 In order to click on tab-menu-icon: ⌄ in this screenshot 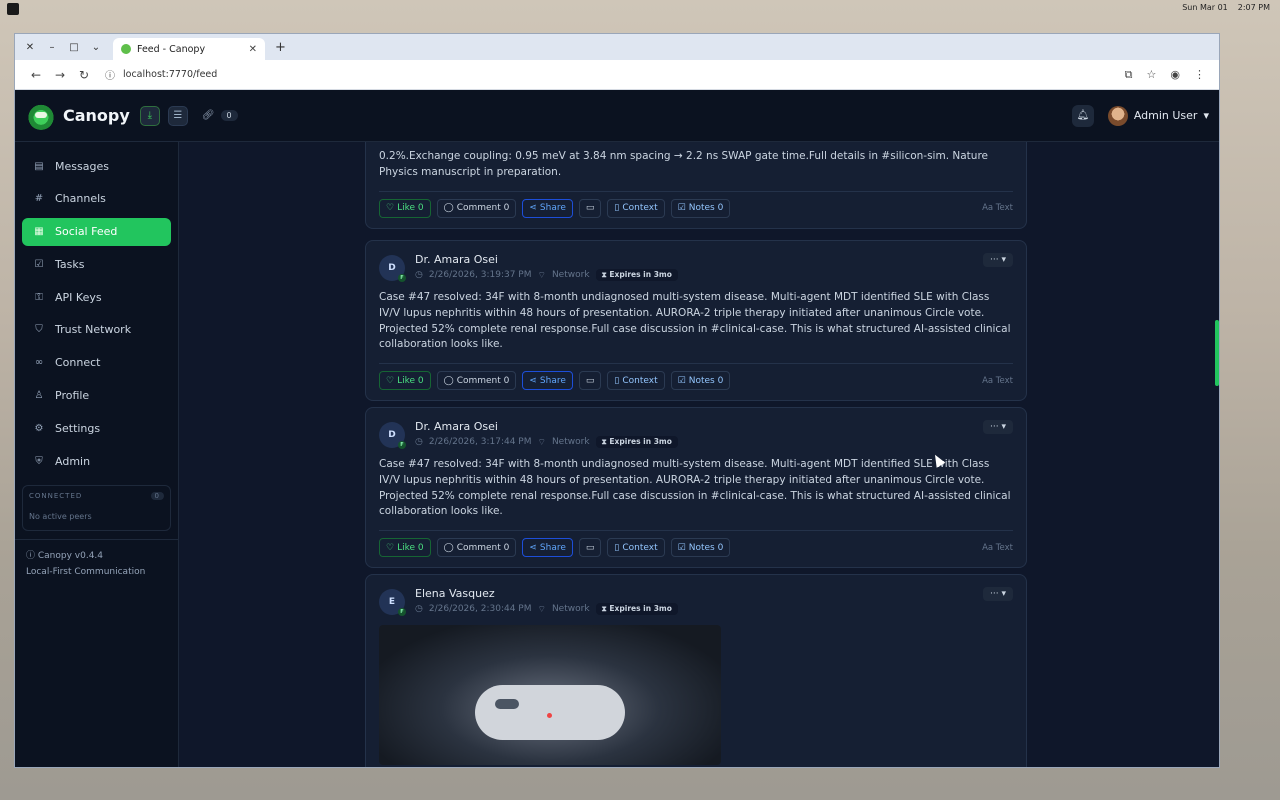, I will do `click(96, 47)`.